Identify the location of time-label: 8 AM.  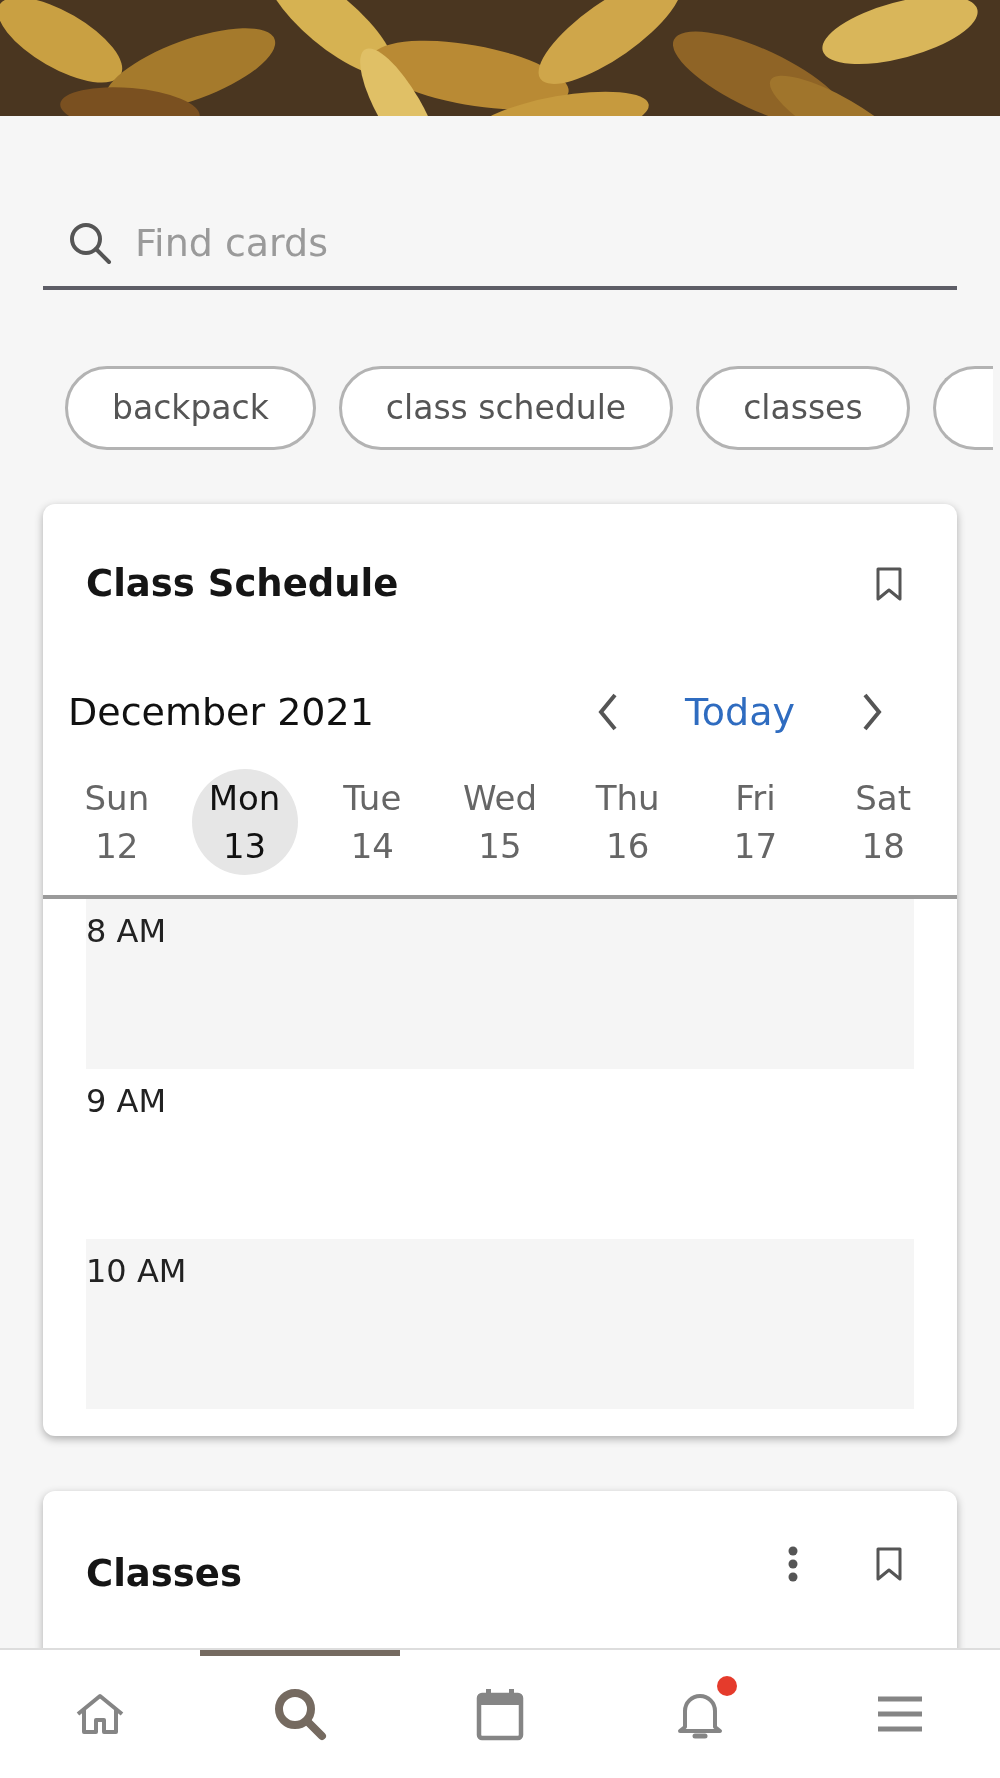
(126, 930).